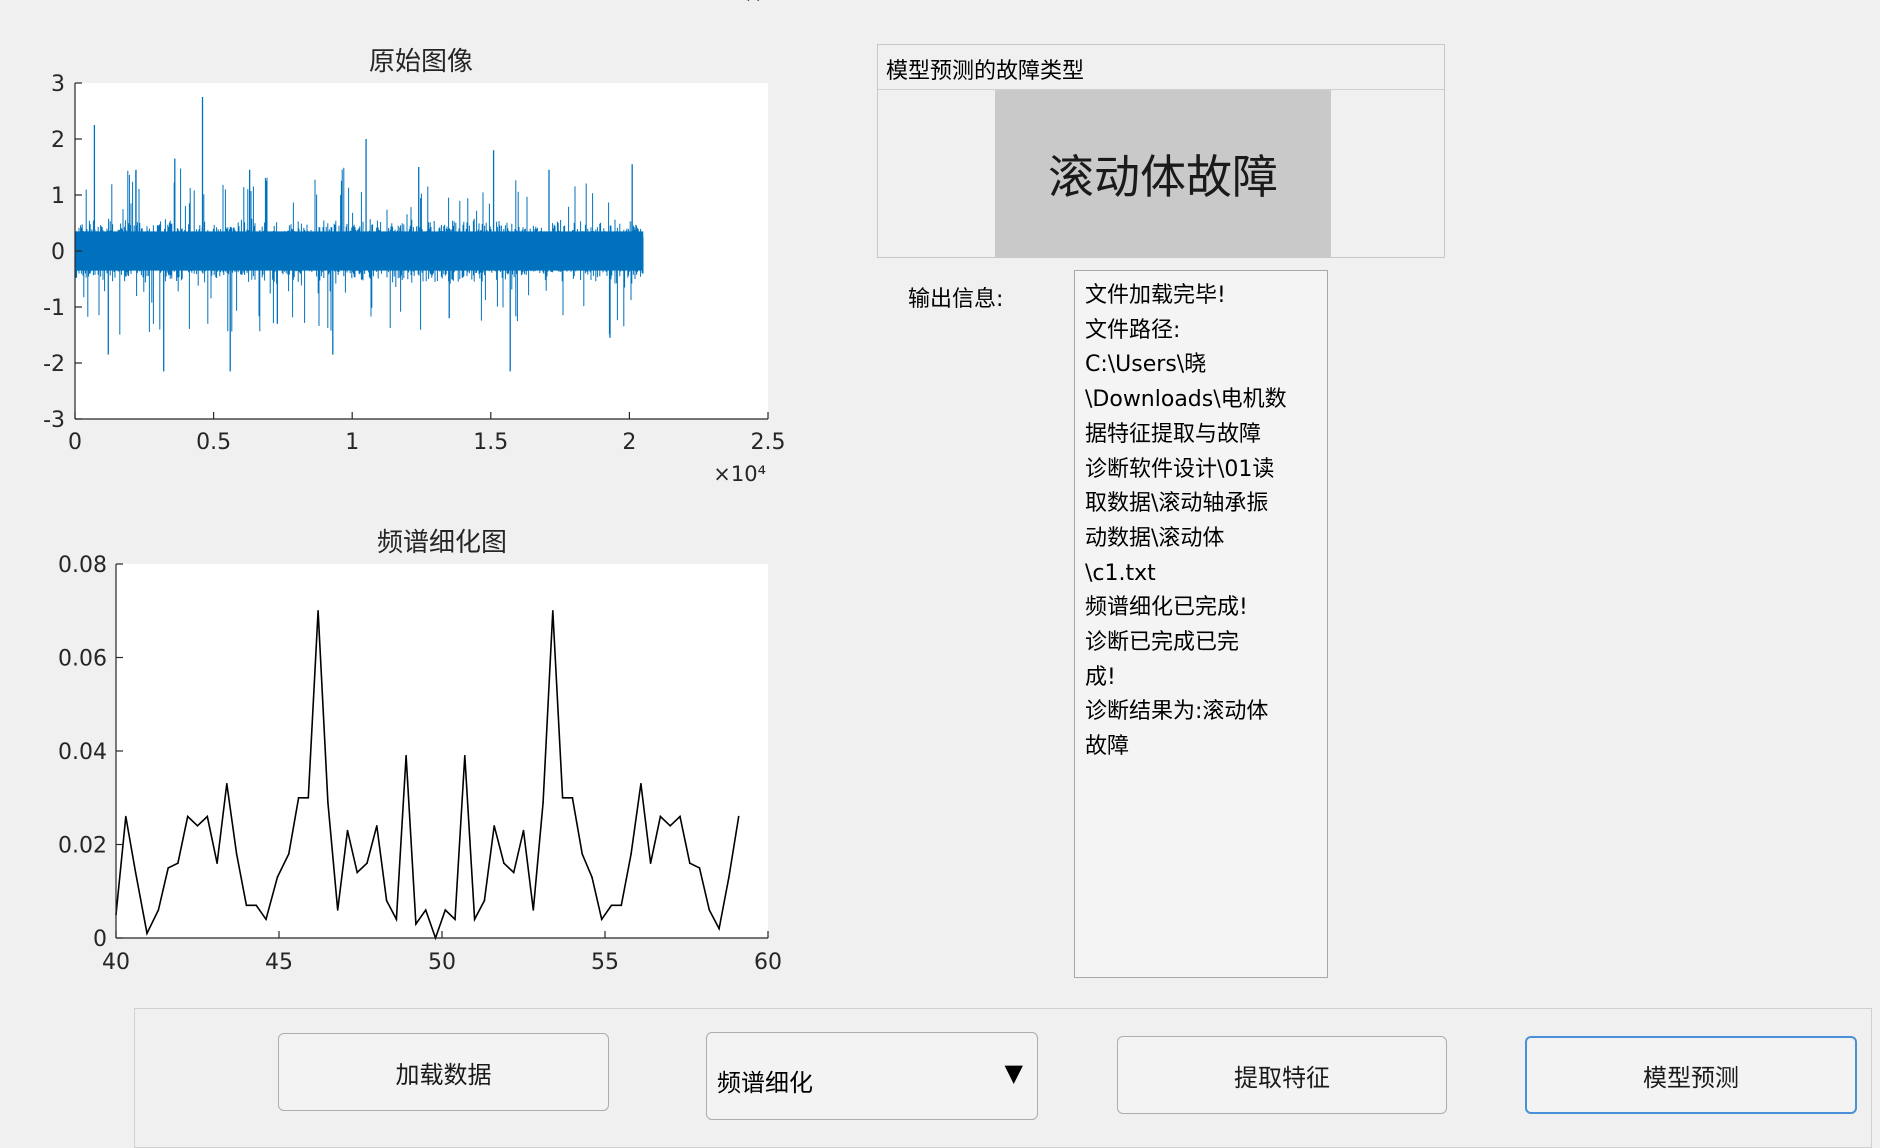 Image resolution: width=1880 pixels, height=1148 pixels. Describe the element at coordinates (1173, 434) in the screenshot. I see `output-line: 据特征提取与故障` at that location.